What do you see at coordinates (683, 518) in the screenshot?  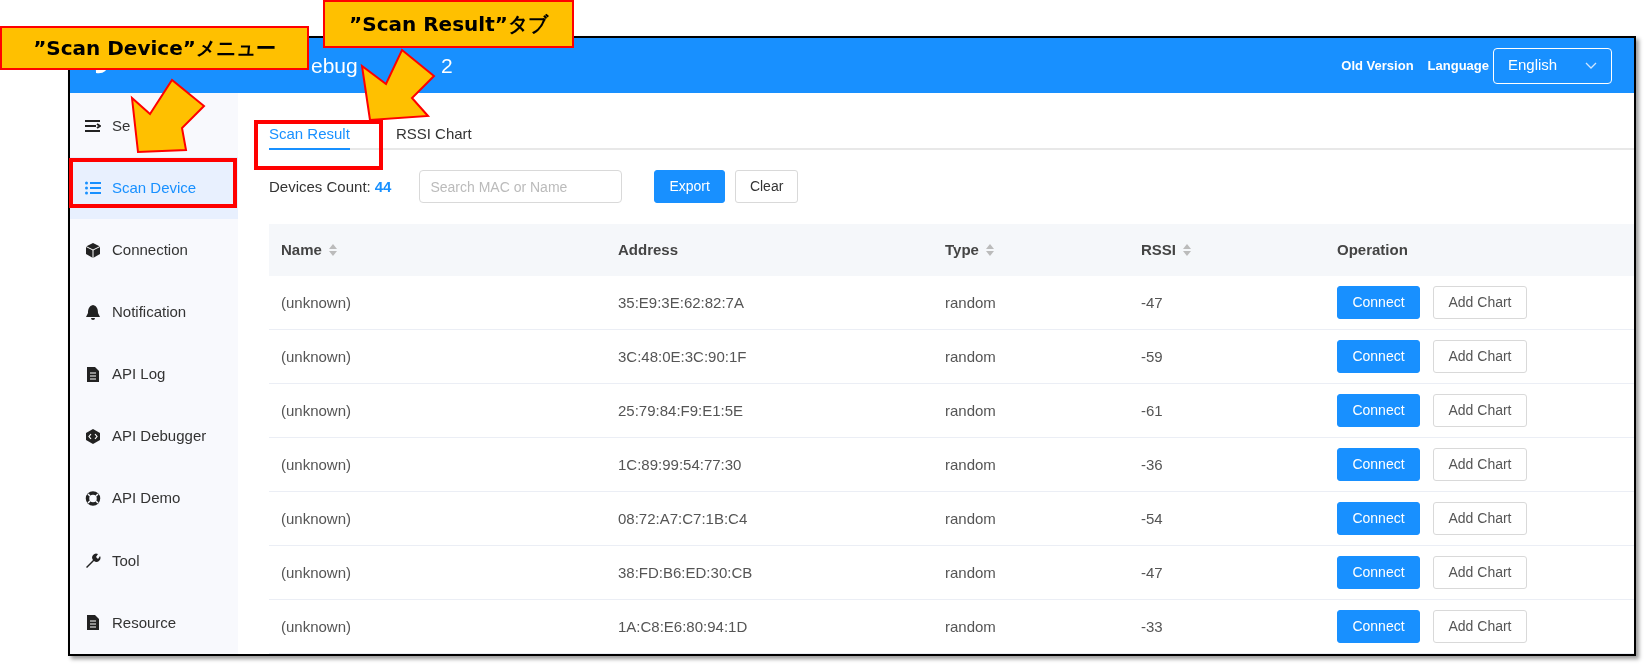 I see `table-cell: 08:72:A7:C7:1B:C4` at bounding box center [683, 518].